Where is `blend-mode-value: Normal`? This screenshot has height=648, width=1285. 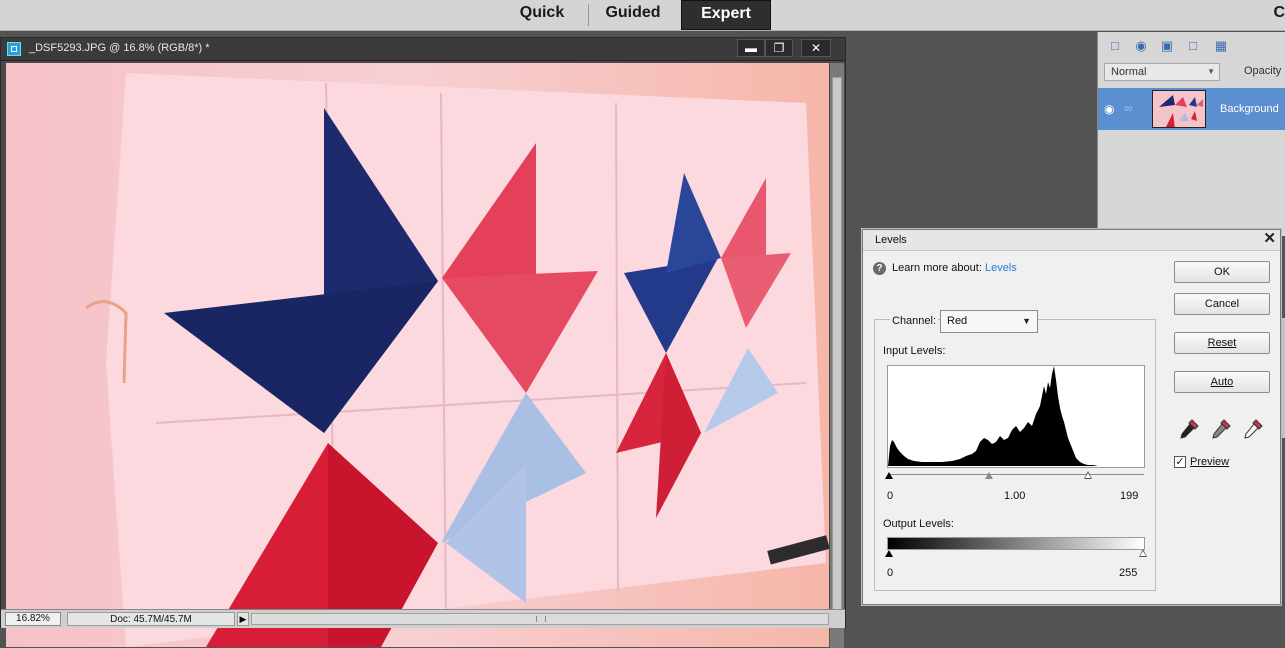
blend-mode-value: Normal is located at coordinates (1129, 72).